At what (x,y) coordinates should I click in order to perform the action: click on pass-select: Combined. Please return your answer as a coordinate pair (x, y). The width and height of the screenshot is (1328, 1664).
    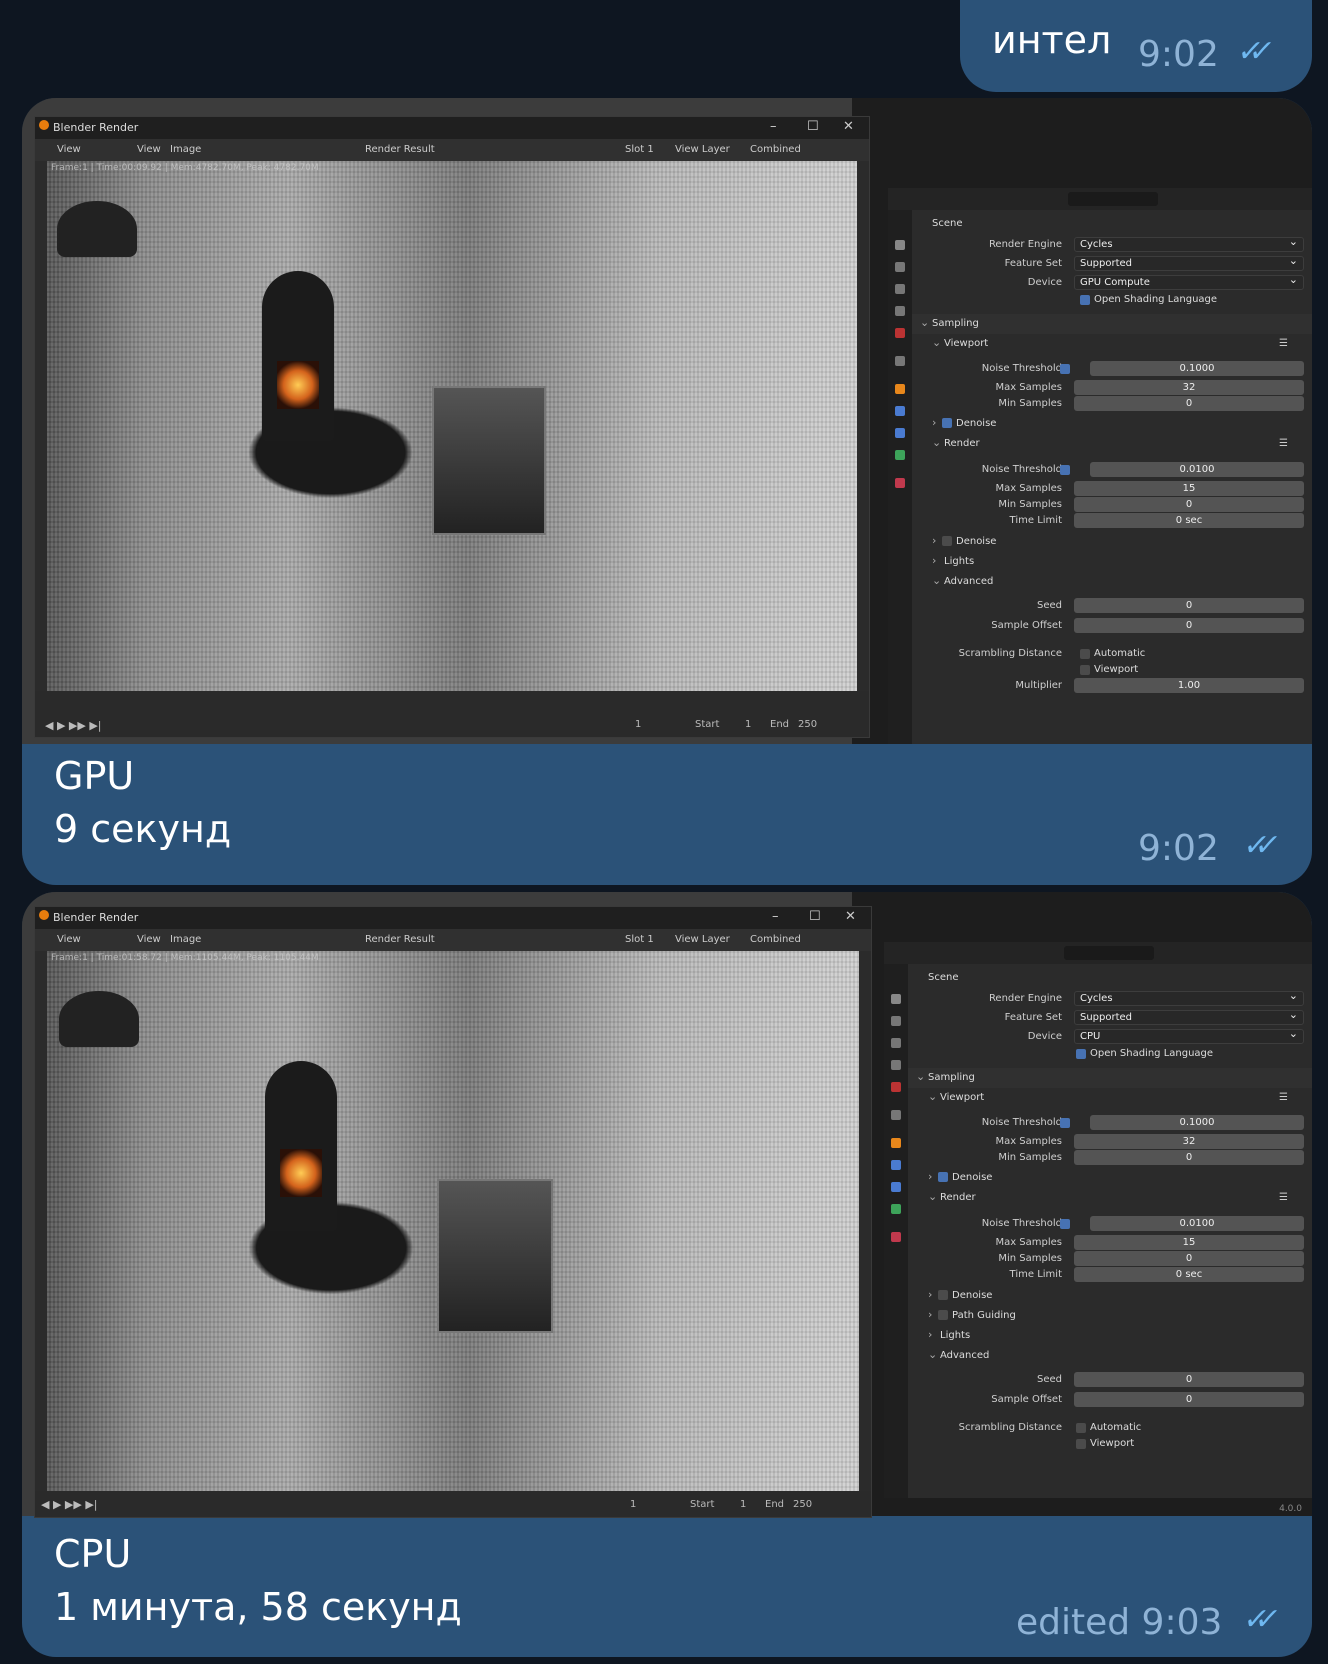
    Looking at the image, I should click on (775, 939).